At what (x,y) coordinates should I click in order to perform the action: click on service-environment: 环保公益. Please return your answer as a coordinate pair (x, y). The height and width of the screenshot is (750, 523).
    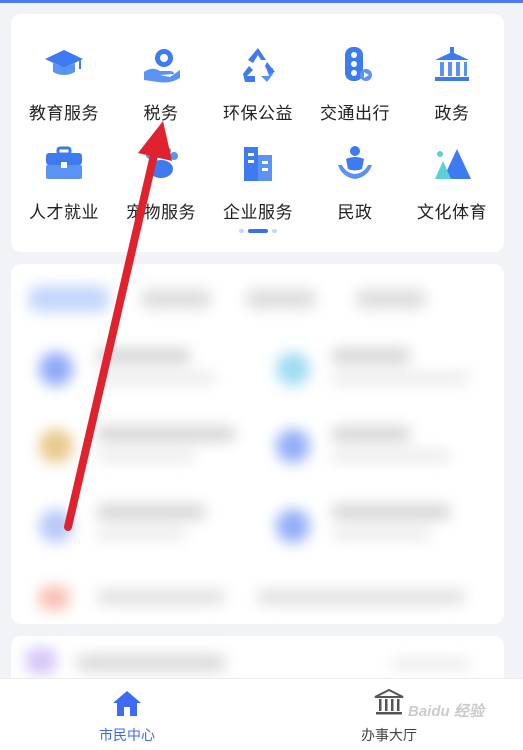
    Looking at the image, I should click on (258, 94).